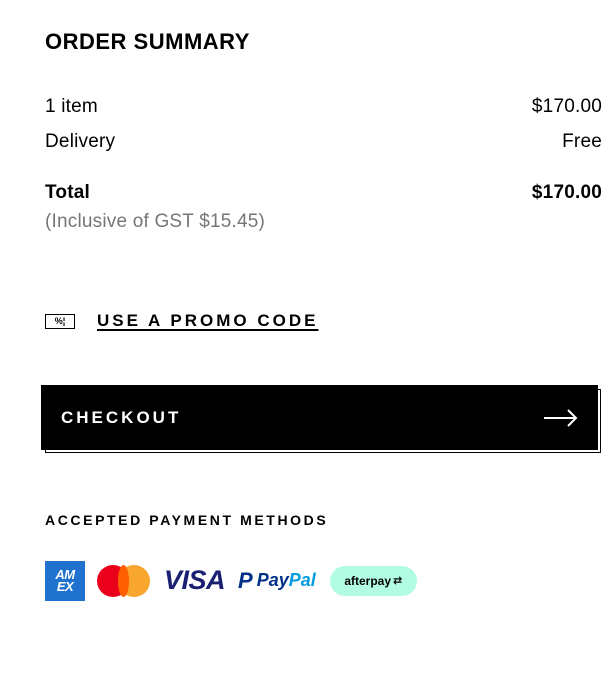 This screenshot has width=616, height=684. What do you see at coordinates (147, 41) in the screenshot?
I see `order-summary-title: ORDER SUMMARY` at bounding box center [147, 41].